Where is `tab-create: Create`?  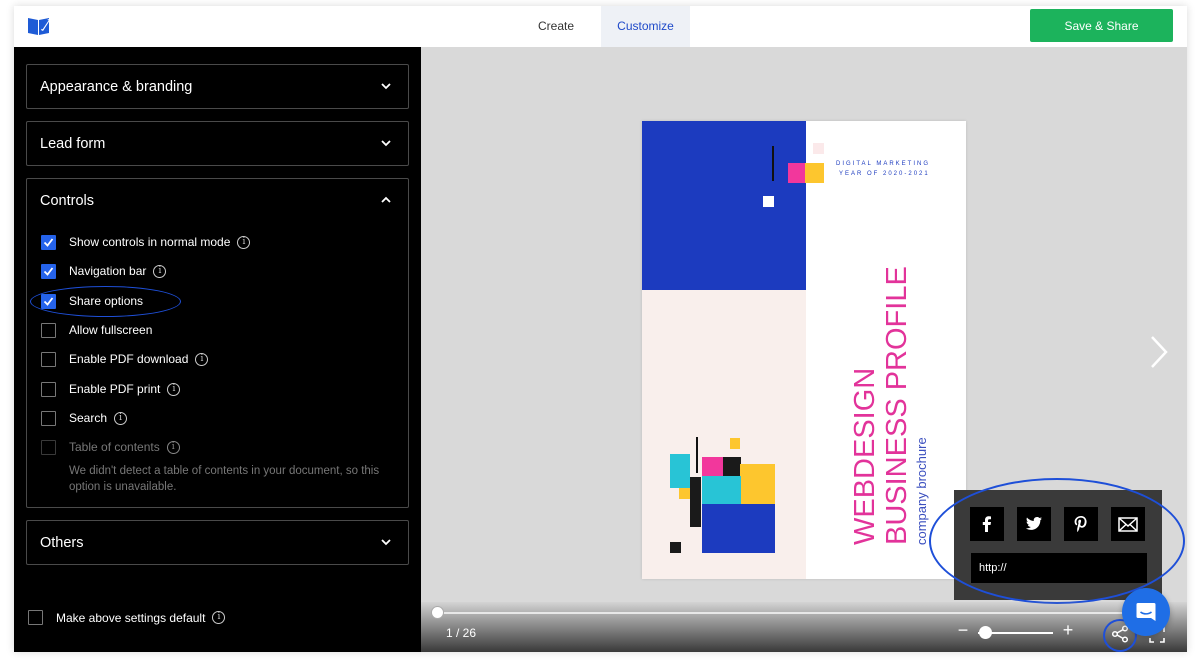
tab-create: Create is located at coordinates (556, 26).